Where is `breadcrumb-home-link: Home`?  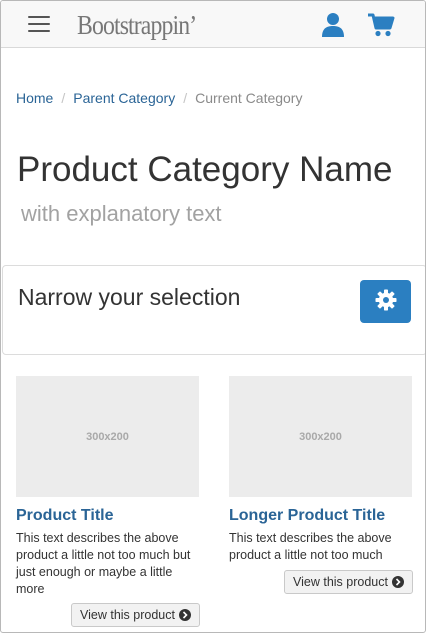 breadcrumb-home-link: Home is located at coordinates (34, 98).